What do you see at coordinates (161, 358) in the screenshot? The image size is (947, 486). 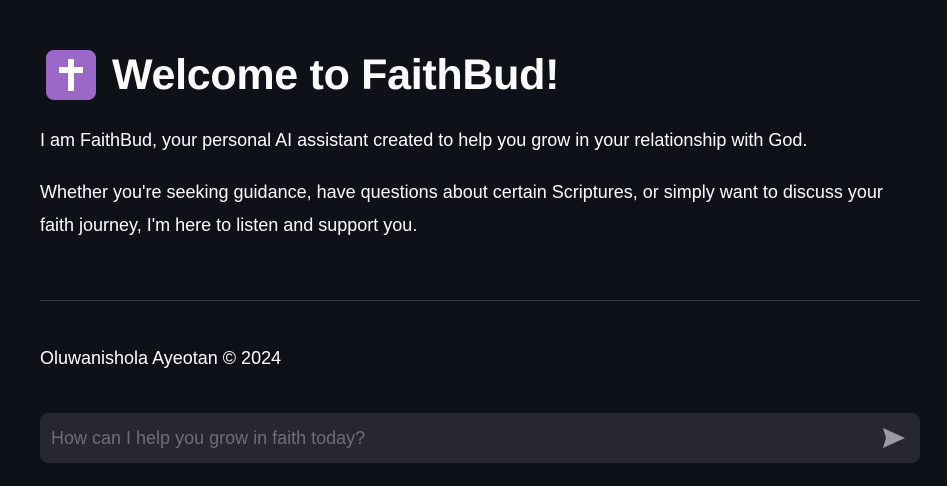 I see `footer-credit: Oluwanishola Ayeotan © 2024` at bounding box center [161, 358].